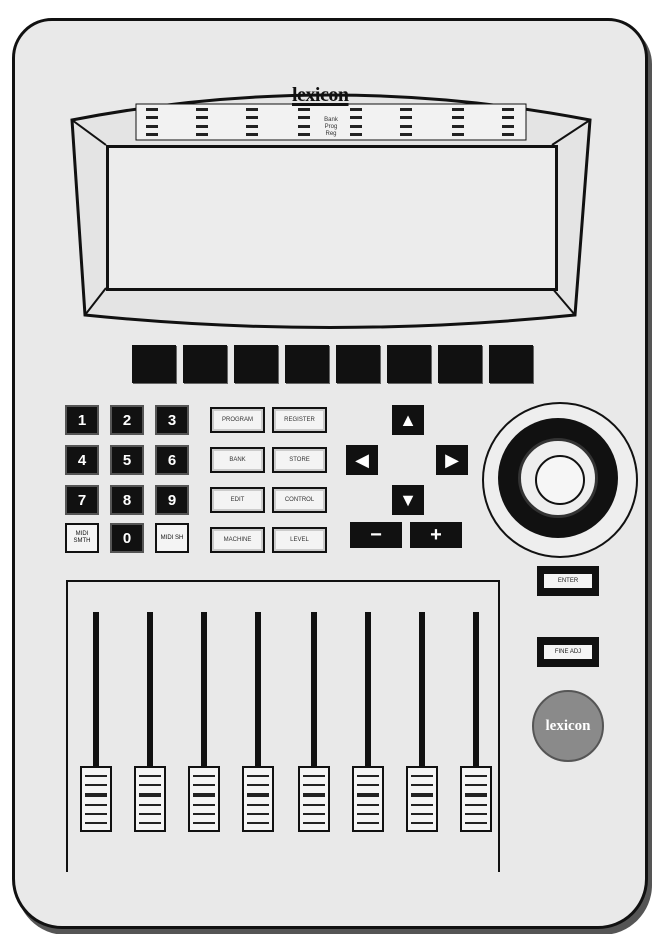 The width and height of the screenshot is (657, 934). What do you see at coordinates (237, 540) in the screenshot?
I see `machine-button: MACHINE` at bounding box center [237, 540].